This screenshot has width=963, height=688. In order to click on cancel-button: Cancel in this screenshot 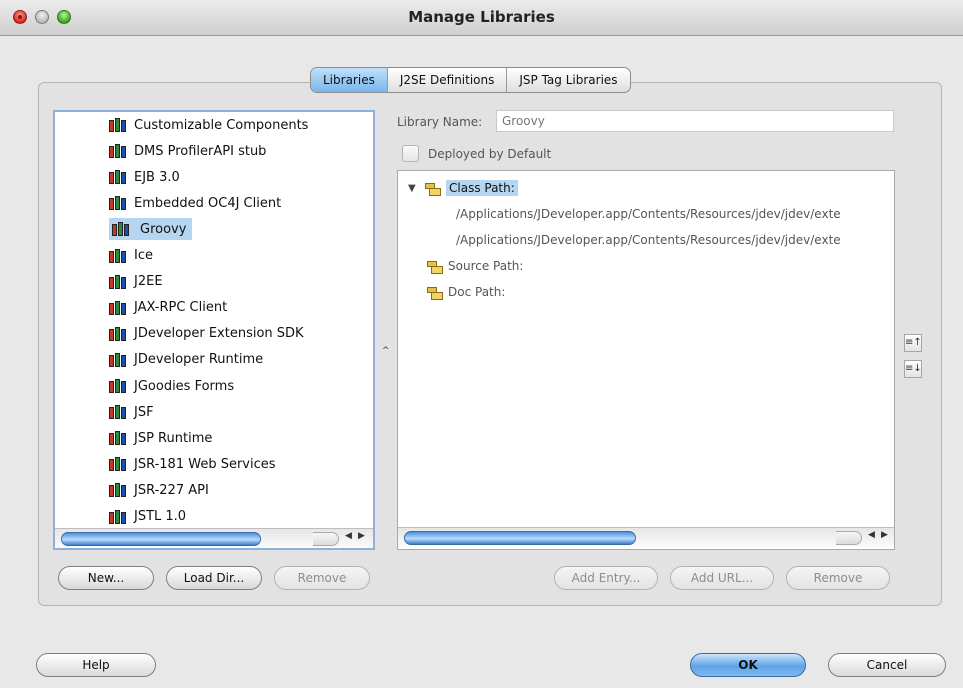, I will do `click(887, 665)`.